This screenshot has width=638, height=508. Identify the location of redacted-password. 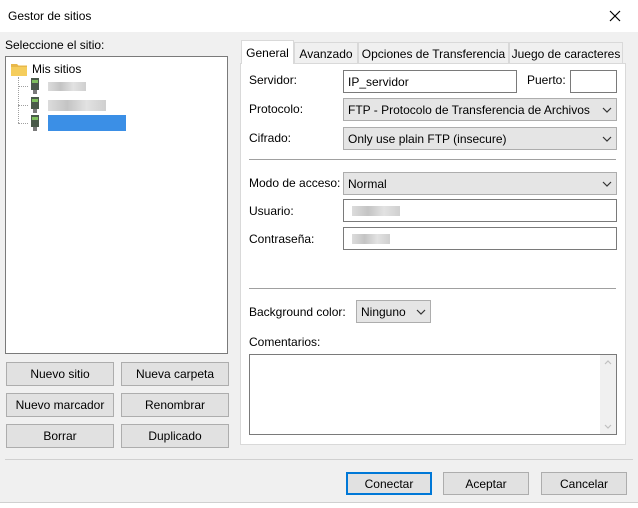
(371, 239).